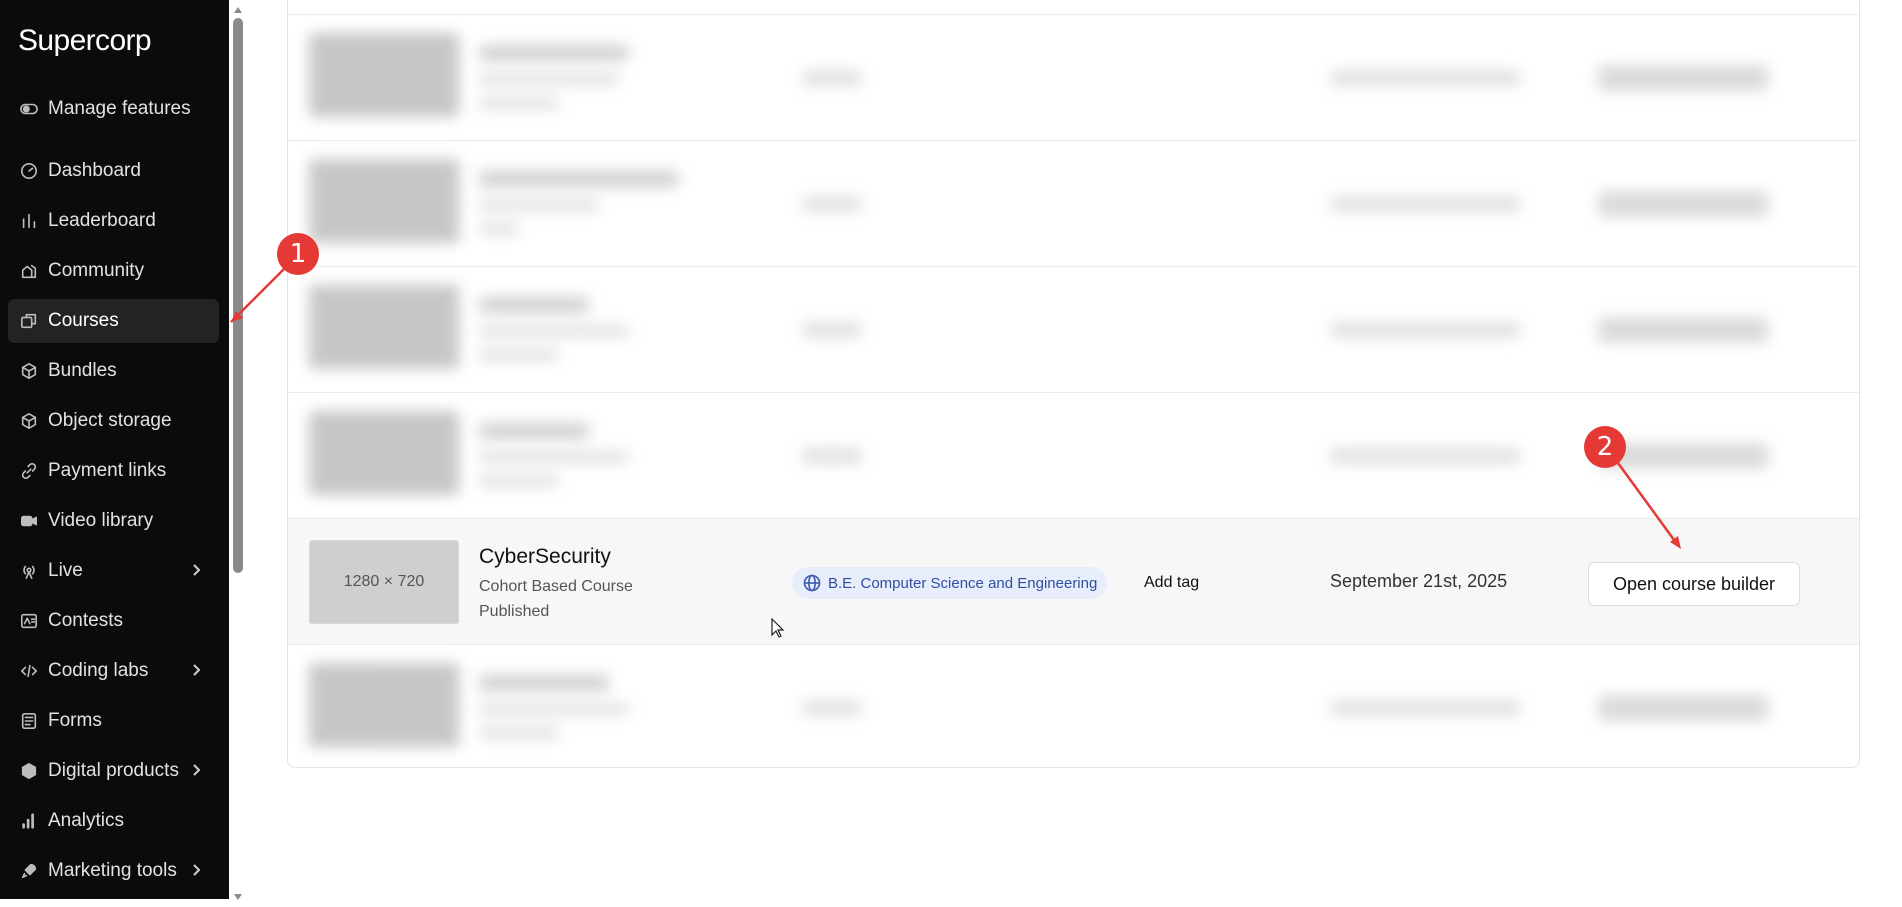 The image size is (1902, 907). Describe the element at coordinates (29, 221) in the screenshot. I see `bar-chart-icon` at that location.